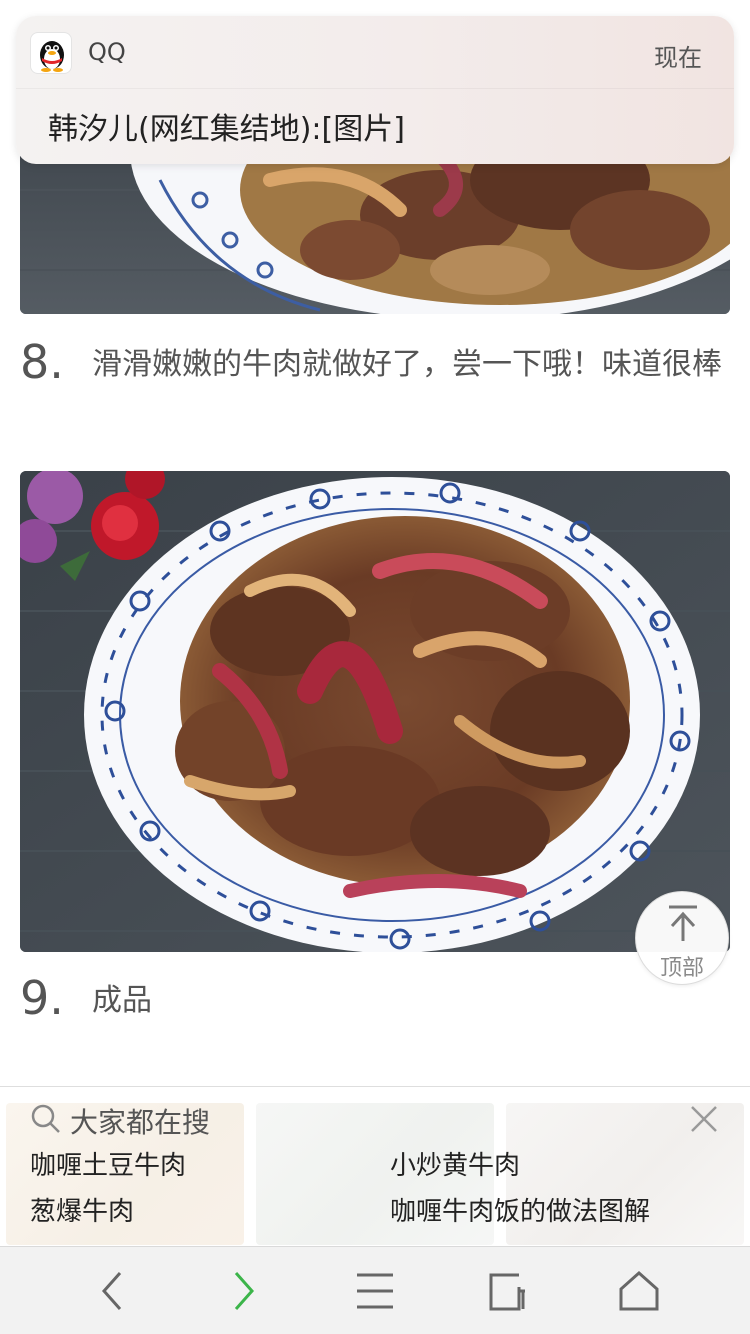  Describe the element at coordinates (407, 364) in the screenshot. I see `step-description: 滑滑嫩嫩的牛肉就做好了，尝一下哦！味道很棒` at that location.